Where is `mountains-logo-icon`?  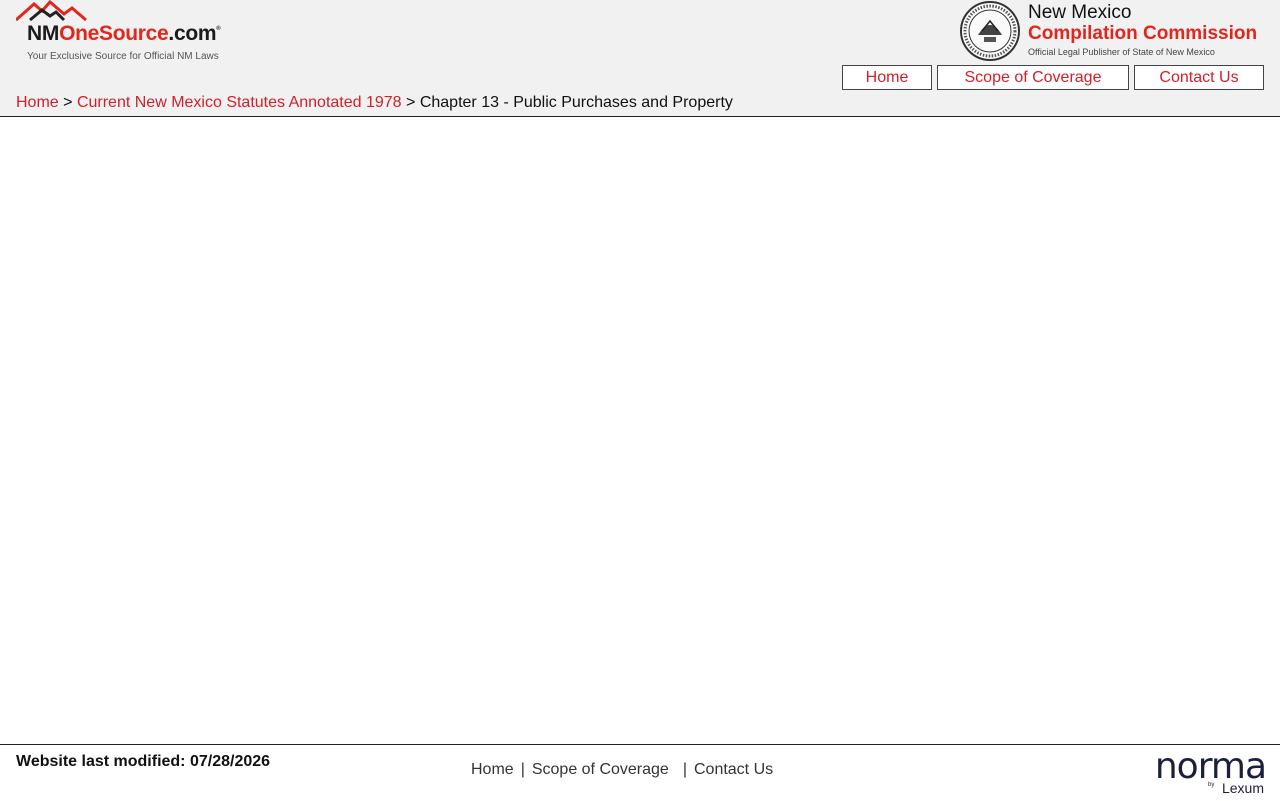 mountains-logo-icon is located at coordinates (51, 11).